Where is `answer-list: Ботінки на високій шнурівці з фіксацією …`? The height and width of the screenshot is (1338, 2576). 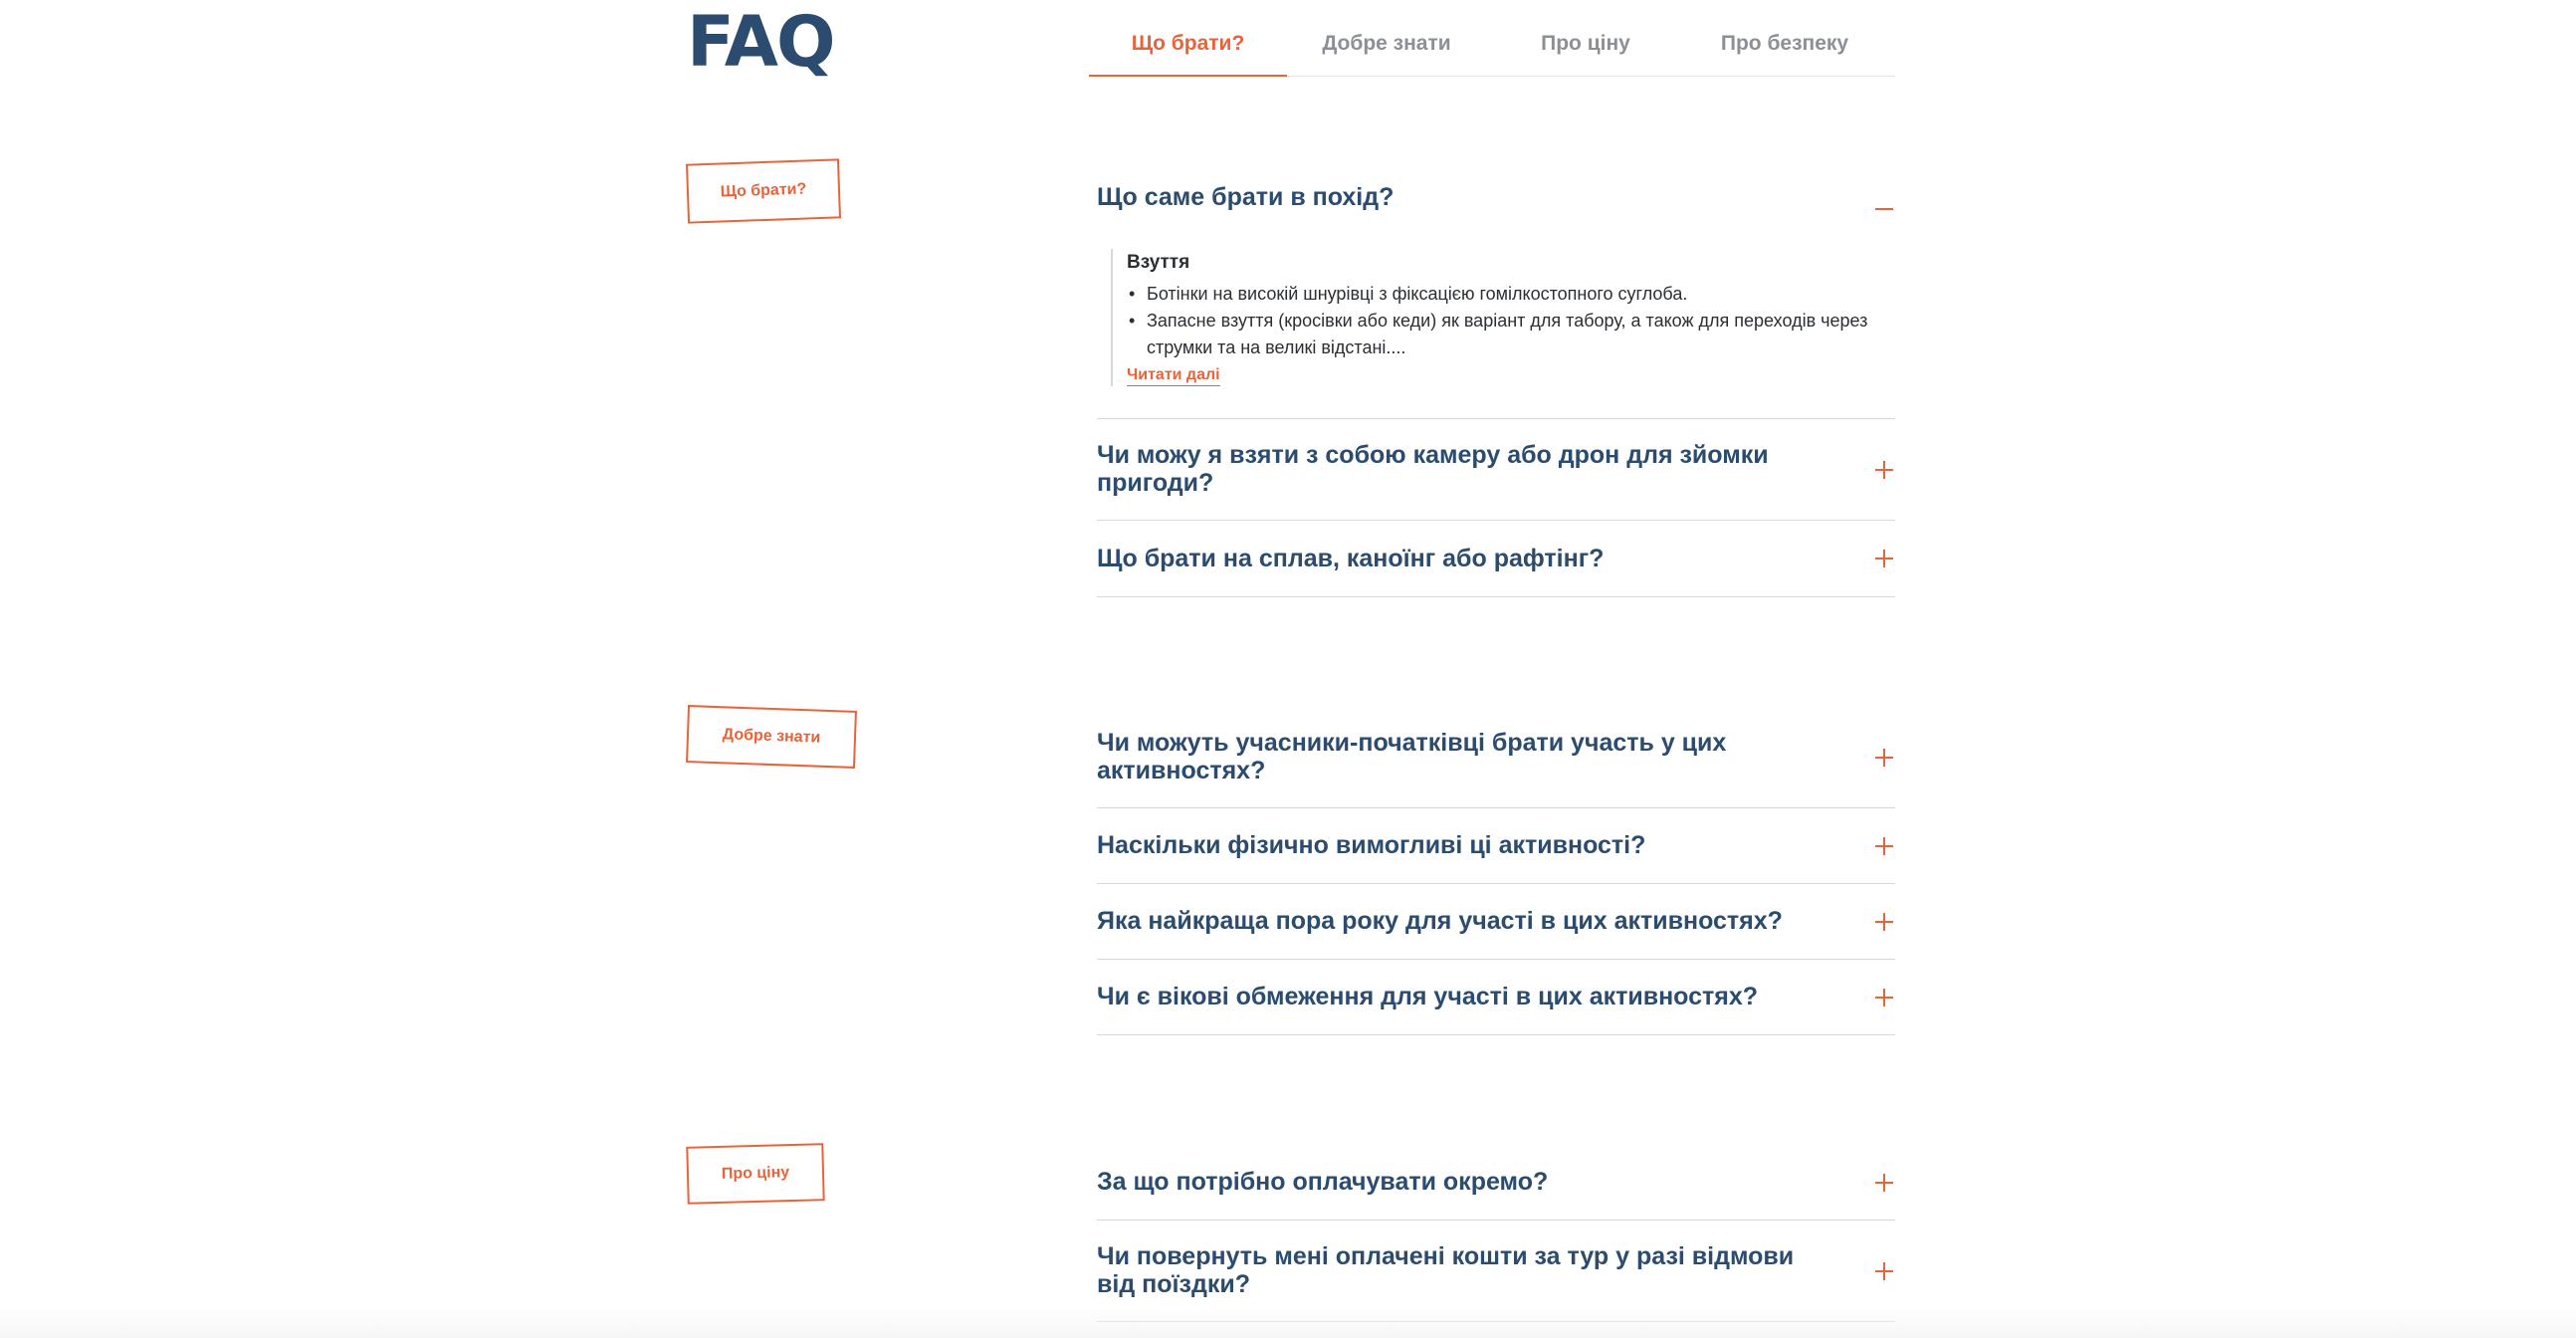 answer-list: Ботінки на високій шнурівці з фіксацією … is located at coordinates (1511, 321).